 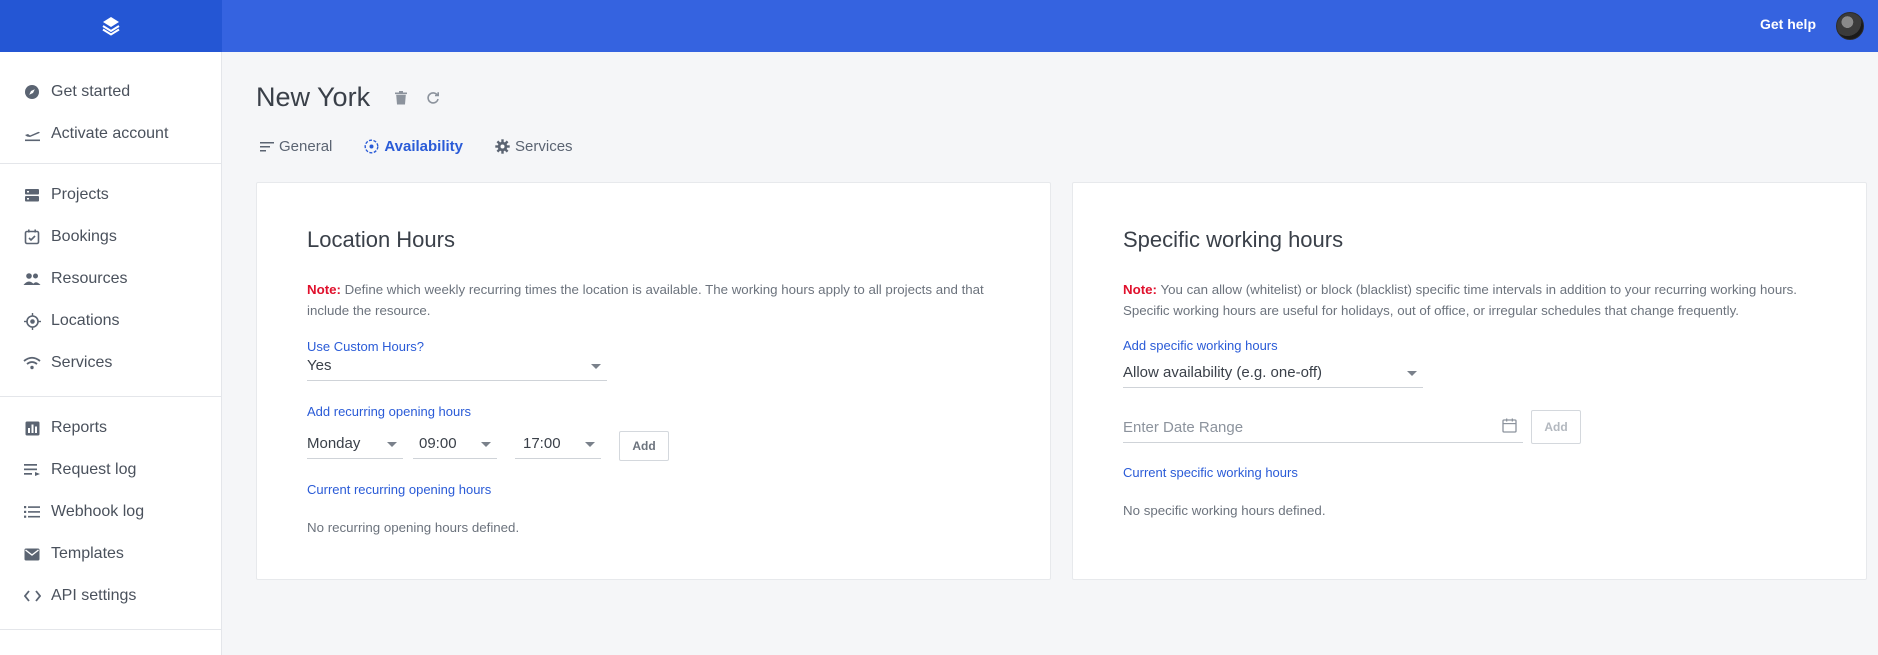 What do you see at coordinates (438, 443) in the screenshot?
I see `select-value: 09:00` at bounding box center [438, 443].